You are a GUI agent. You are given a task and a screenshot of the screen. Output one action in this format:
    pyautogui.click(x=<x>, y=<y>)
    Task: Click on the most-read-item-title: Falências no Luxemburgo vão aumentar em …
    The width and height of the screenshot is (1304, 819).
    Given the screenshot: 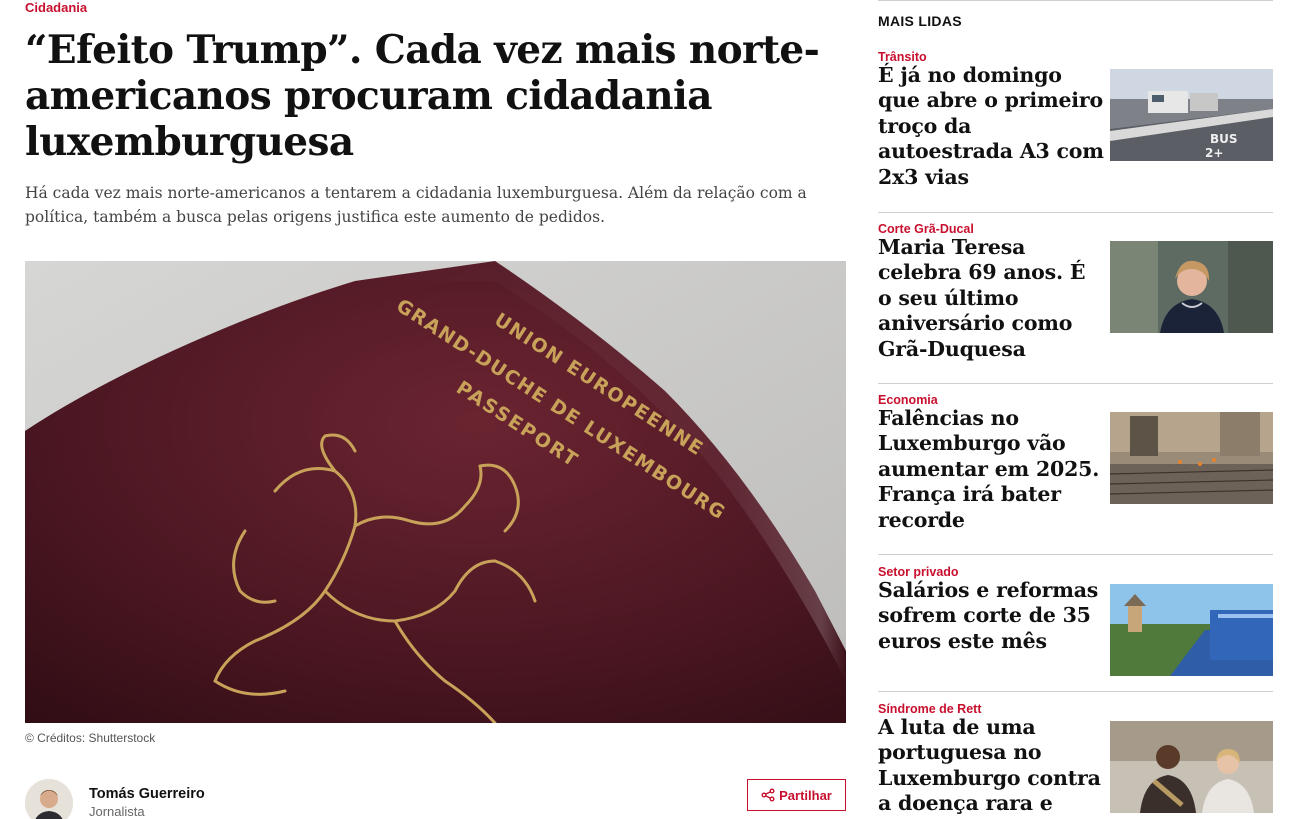 What is the action you would take?
    pyautogui.click(x=991, y=469)
    